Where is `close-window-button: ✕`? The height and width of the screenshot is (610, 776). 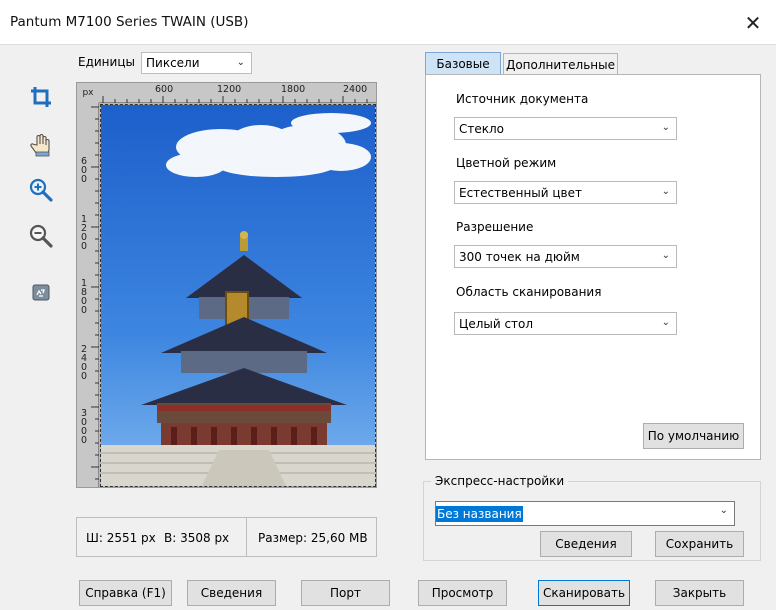
close-window-button: ✕ is located at coordinates (753, 23).